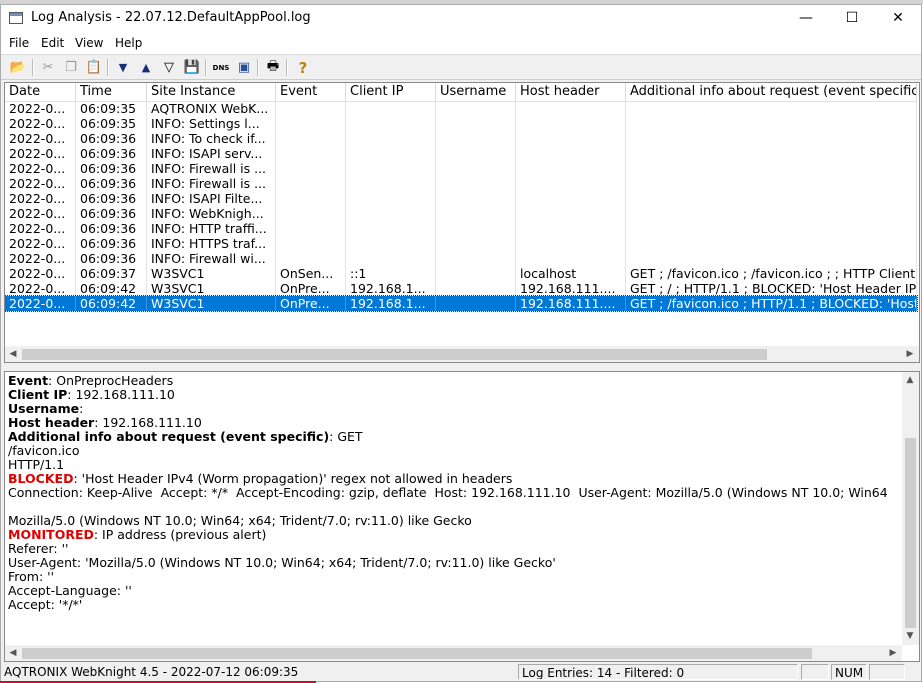 Image resolution: width=923 pixels, height=683 pixels. Describe the element at coordinates (52, 43) in the screenshot. I see `menu-edit: Edit` at that location.